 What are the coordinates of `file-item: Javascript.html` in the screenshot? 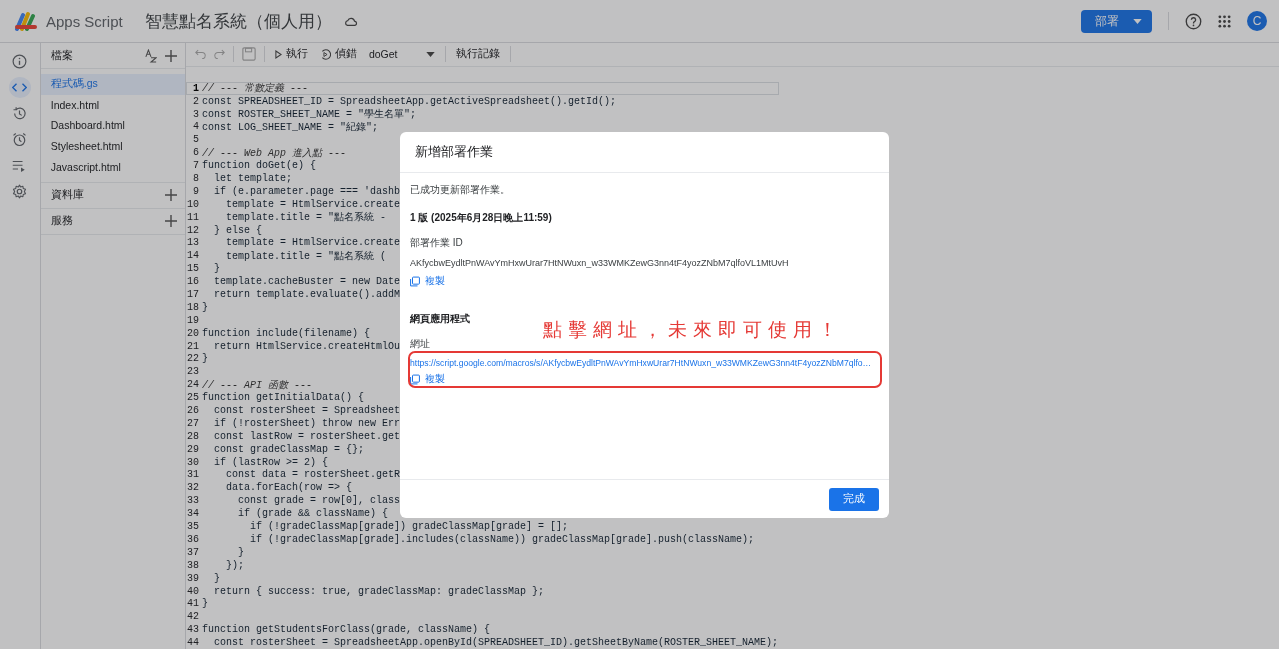 It's located at (112, 166).